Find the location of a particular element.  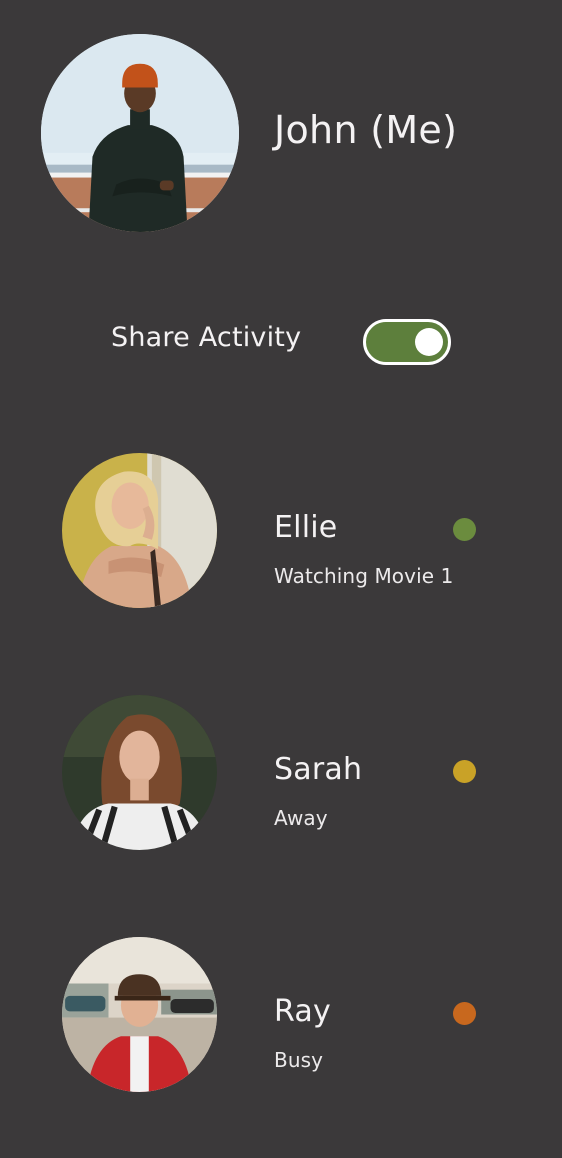

friend-name-ellie: Ellie is located at coordinates (306, 527).